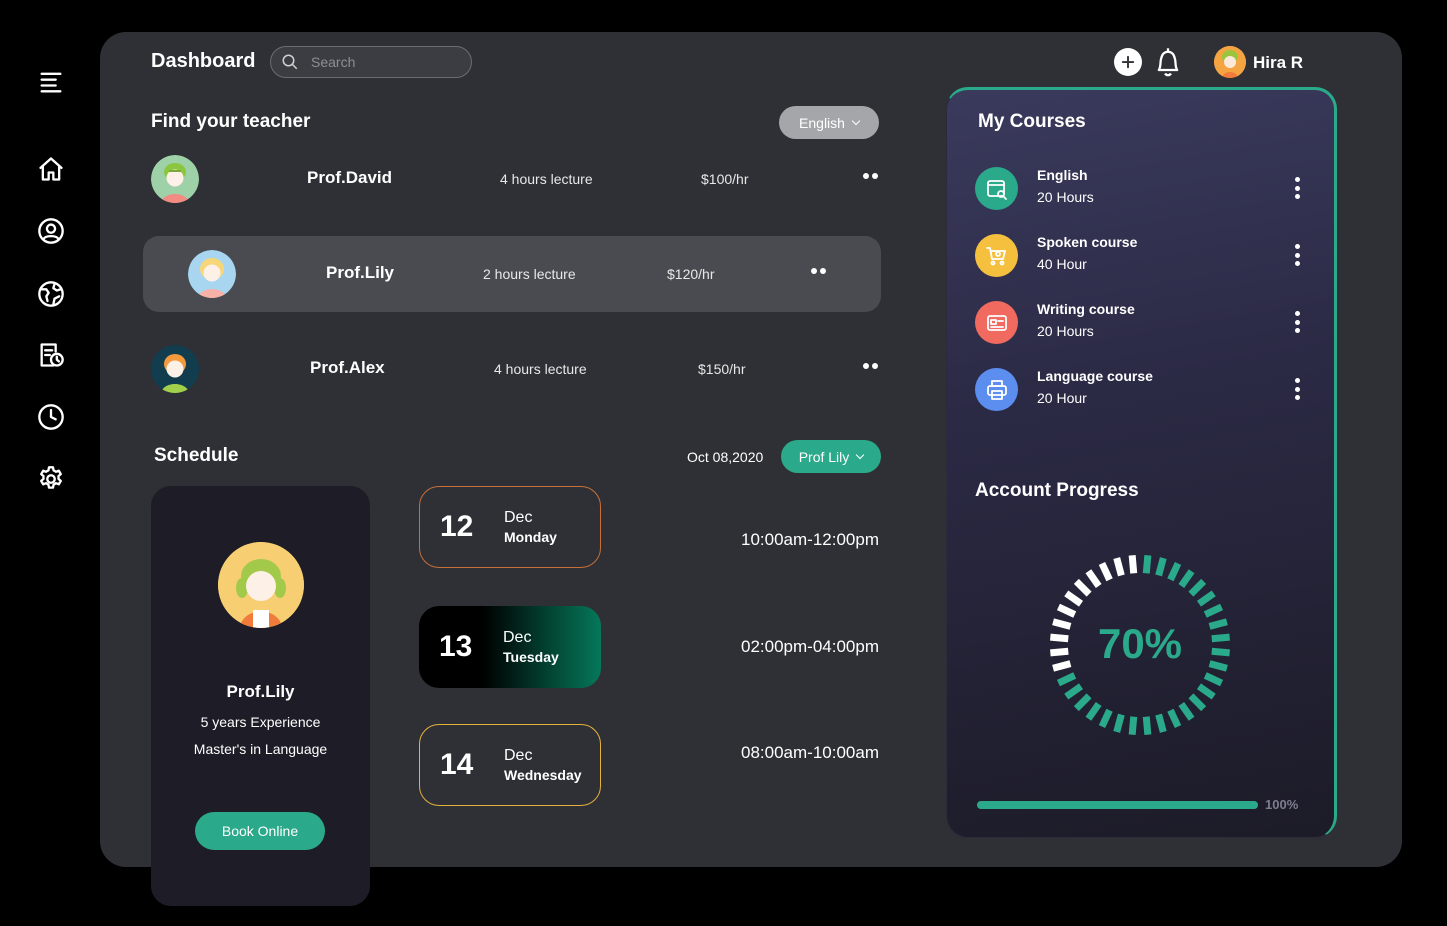  What do you see at coordinates (1145, 189) in the screenshot?
I see `course-item-english: English 20 Hours` at bounding box center [1145, 189].